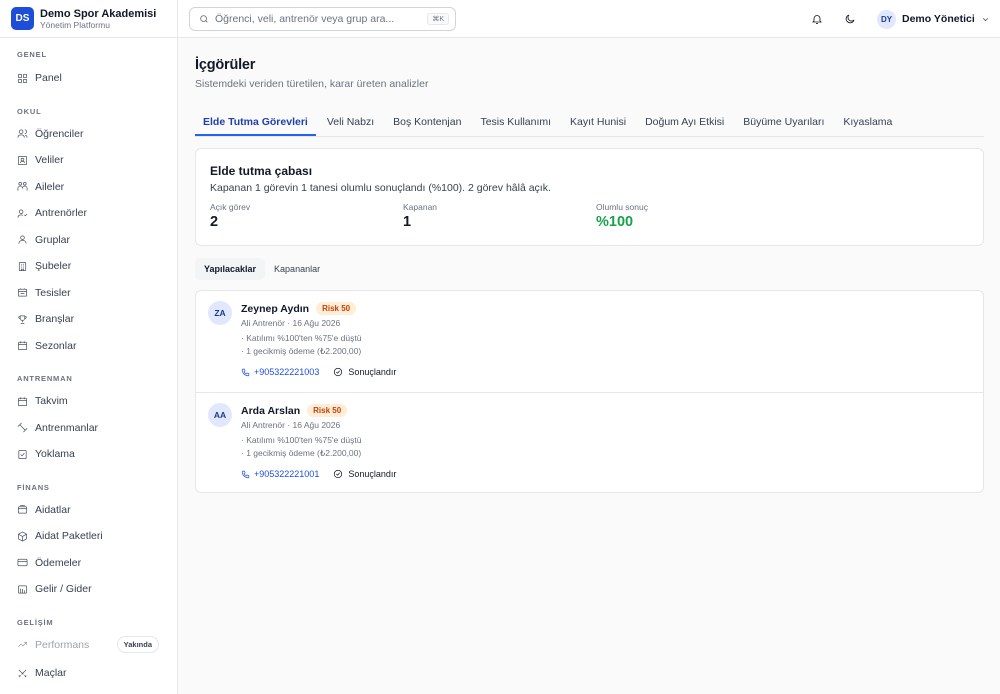 This screenshot has height=694, width=1000. I want to click on resolve-label: Sonuçlandır, so click(372, 372).